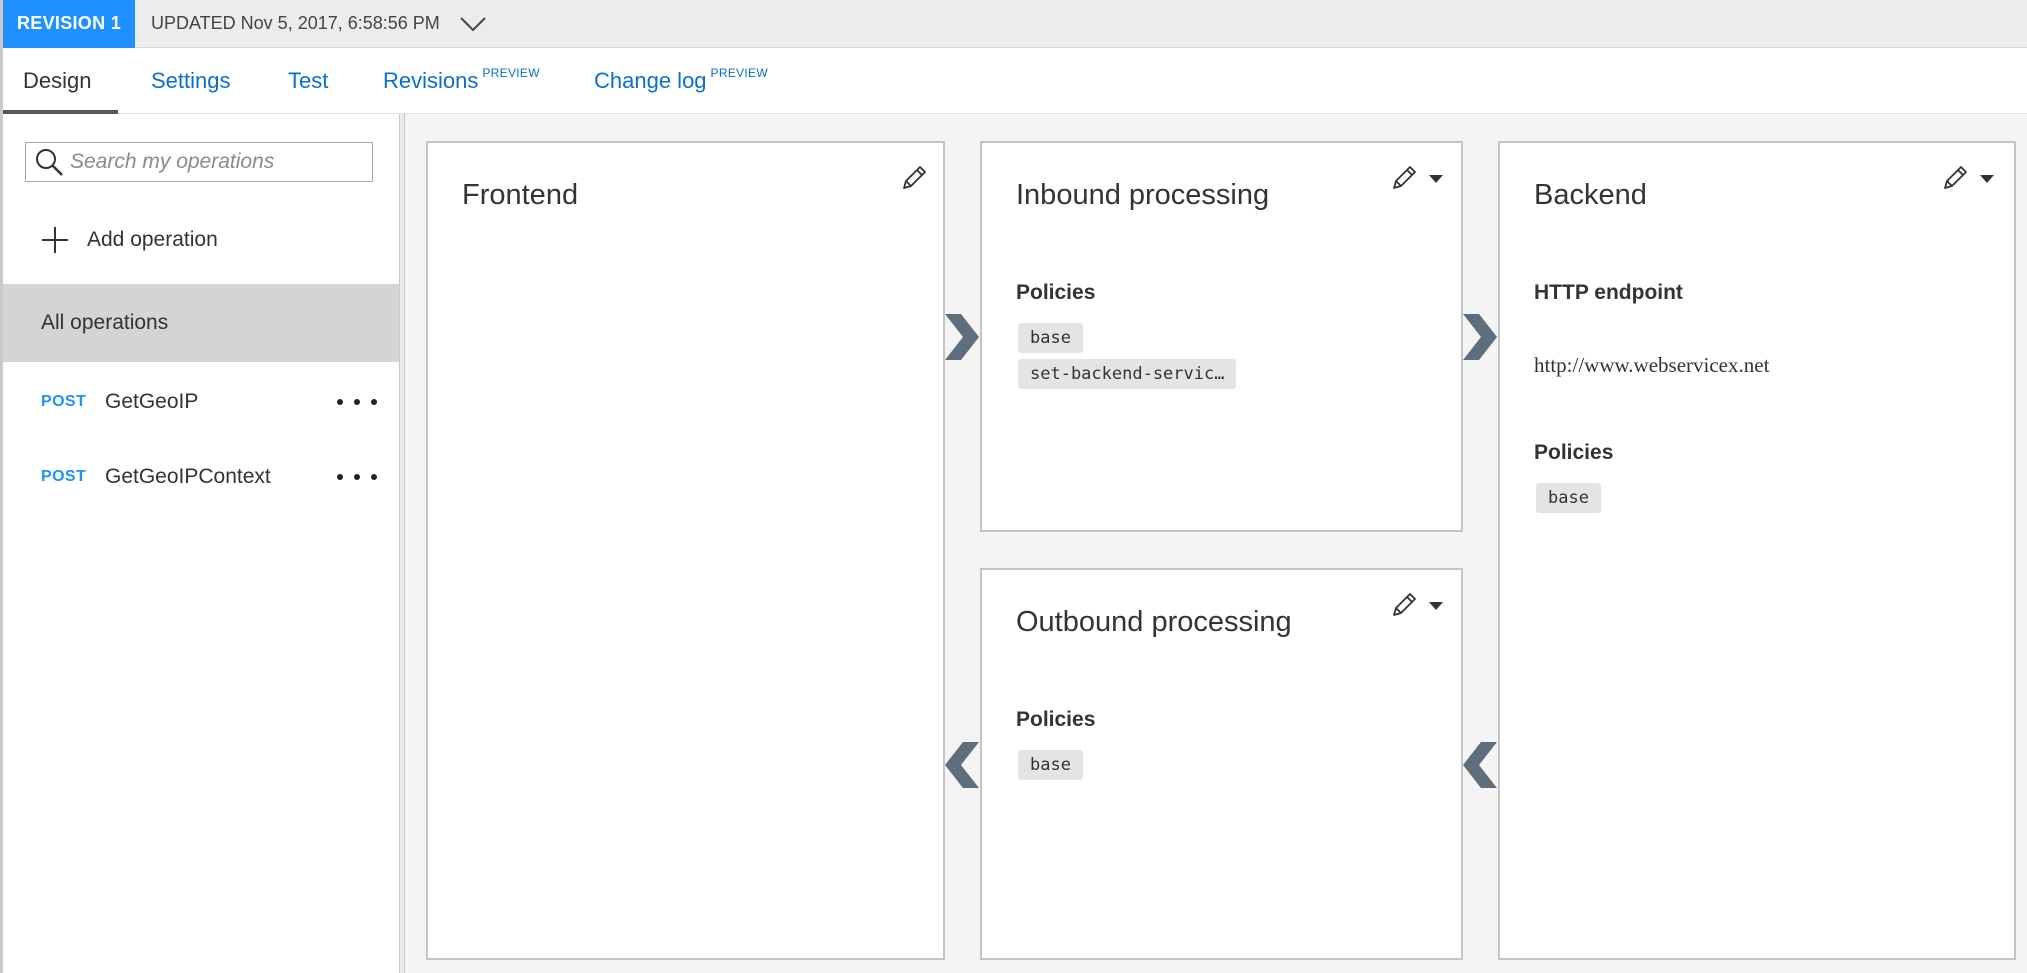 The height and width of the screenshot is (973, 2027). Describe the element at coordinates (1480, 765) in the screenshot. I see `backend-return-chevron-icon` at that location.